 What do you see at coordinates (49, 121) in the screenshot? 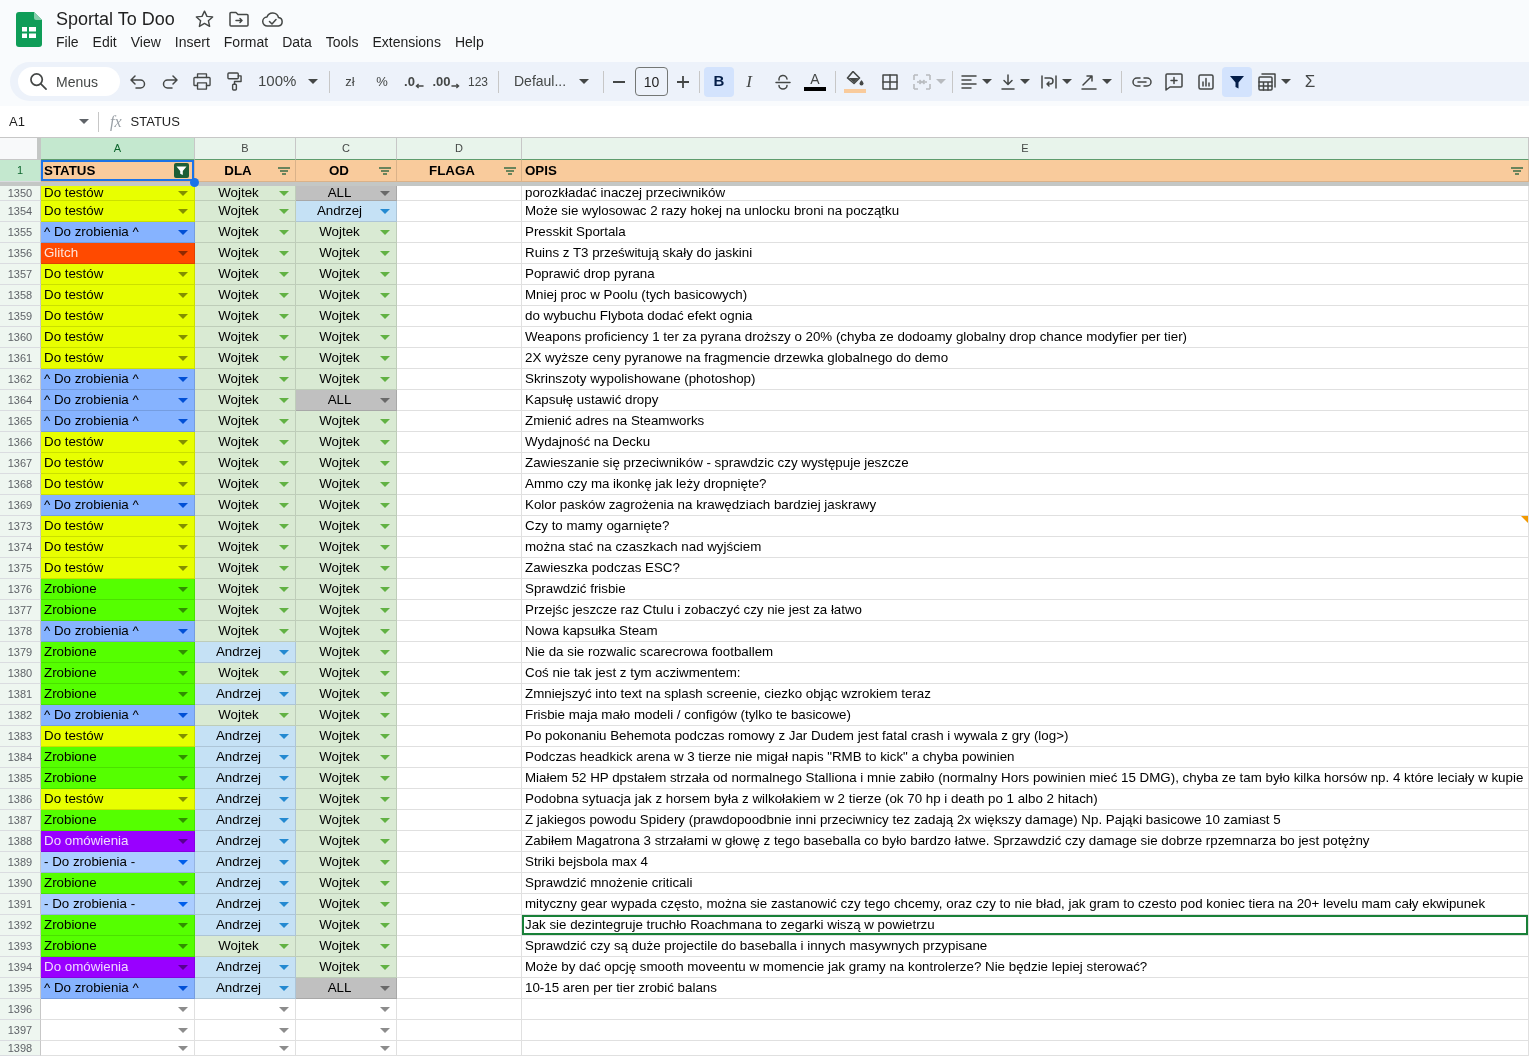
I see `name-box: A1` at bounding box center [49, 121].